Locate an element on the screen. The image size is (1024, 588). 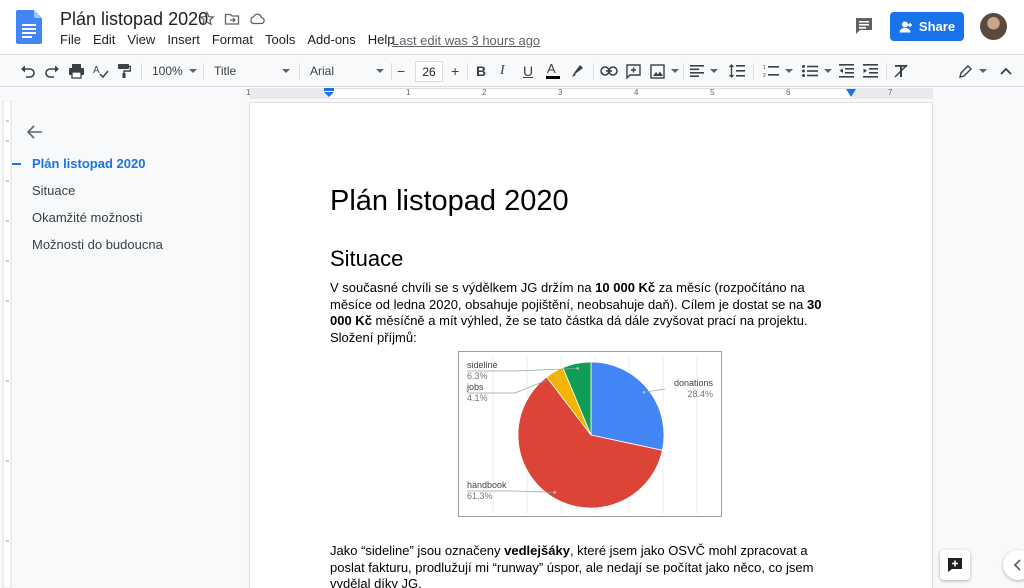
document-heading-title: Plán listopad 2020 is located at coordinates (449, 201).